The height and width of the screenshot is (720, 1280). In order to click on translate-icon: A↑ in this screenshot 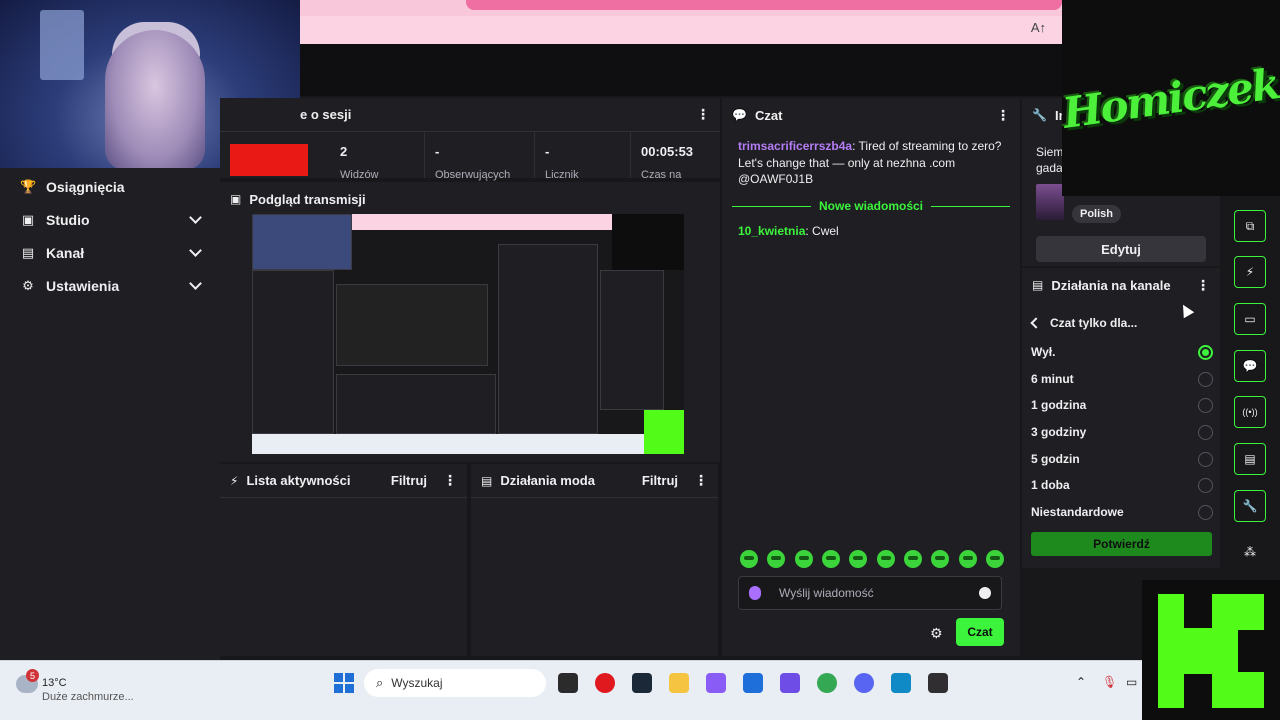, I will do `click(1038, 27)`.